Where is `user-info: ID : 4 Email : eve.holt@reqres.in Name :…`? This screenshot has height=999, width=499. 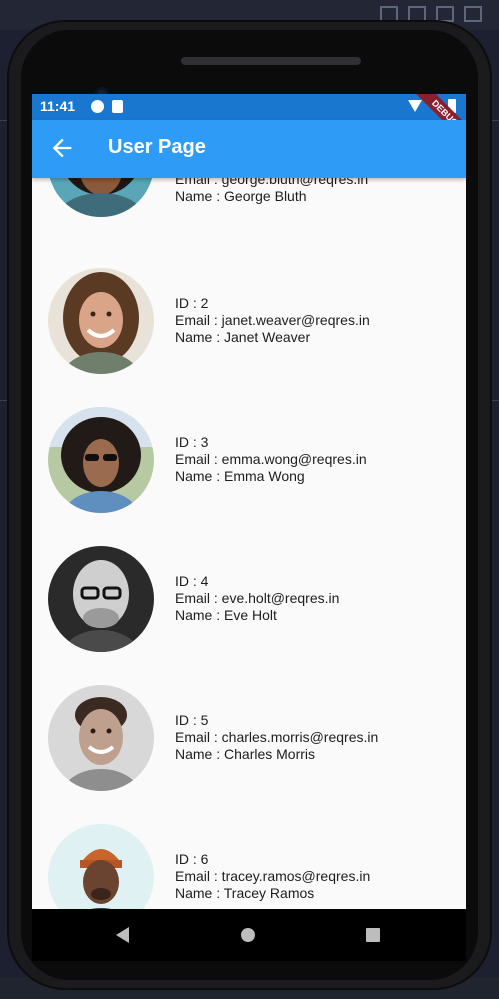 user-info: ID : 4 Email : eve.holt@reqres.in Name :… is located at coordinates (257, 598).